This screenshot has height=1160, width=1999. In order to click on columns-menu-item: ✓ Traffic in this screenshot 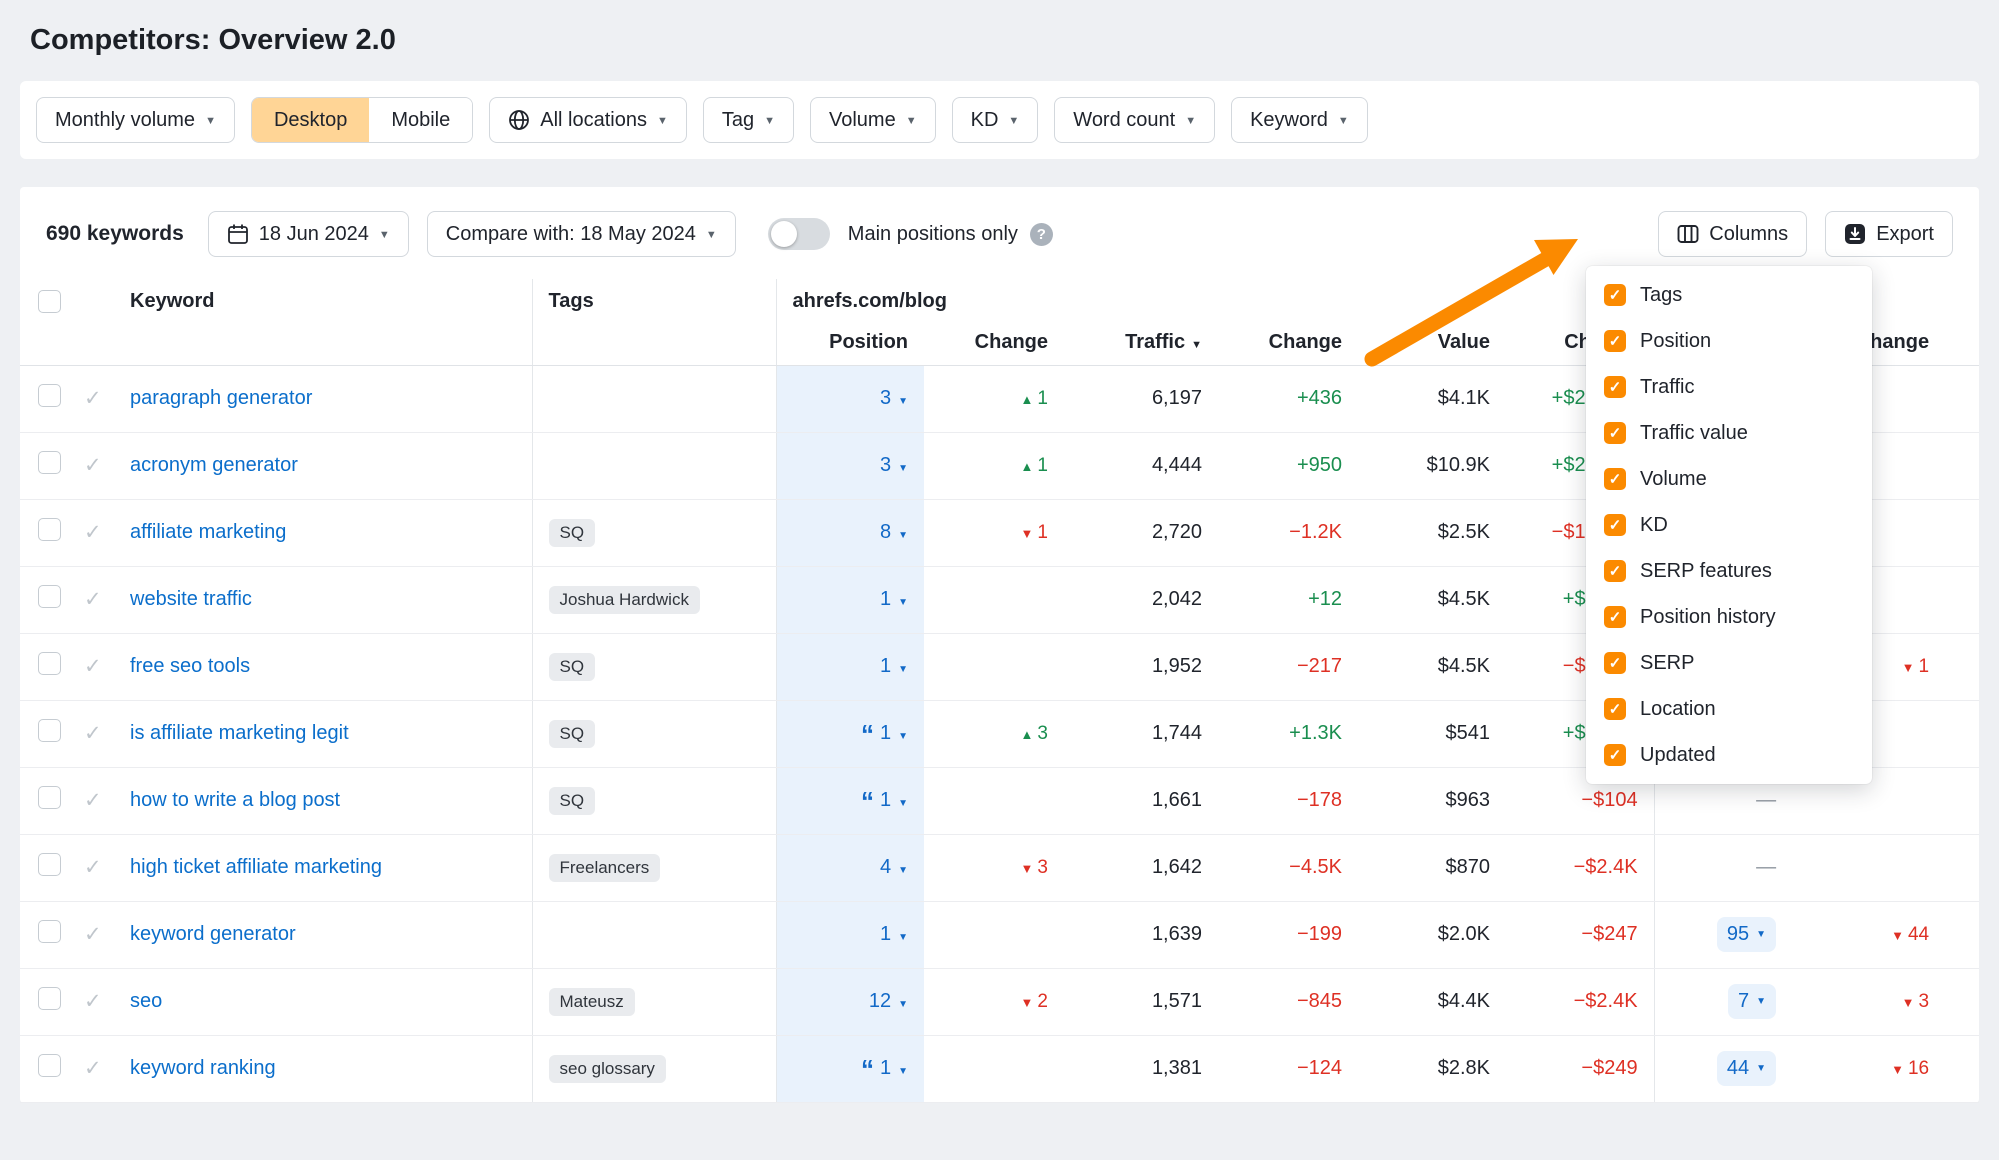, I will do `click(1729, 387)`.